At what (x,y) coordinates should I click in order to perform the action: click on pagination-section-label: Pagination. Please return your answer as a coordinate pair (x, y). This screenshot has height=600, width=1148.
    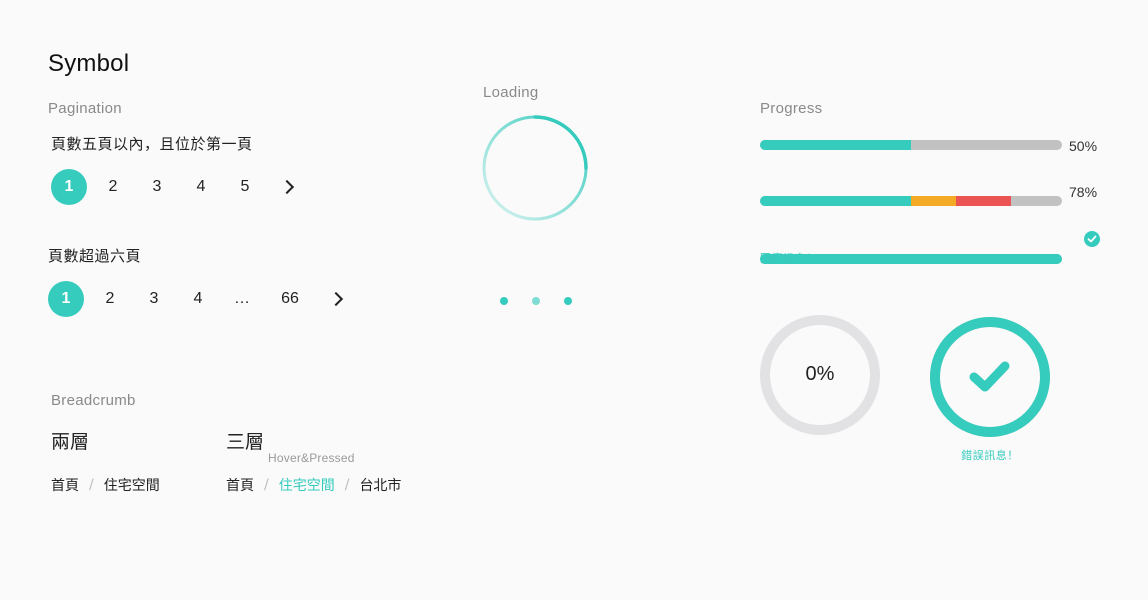
    Looking at the image, I should click on (85, 108).